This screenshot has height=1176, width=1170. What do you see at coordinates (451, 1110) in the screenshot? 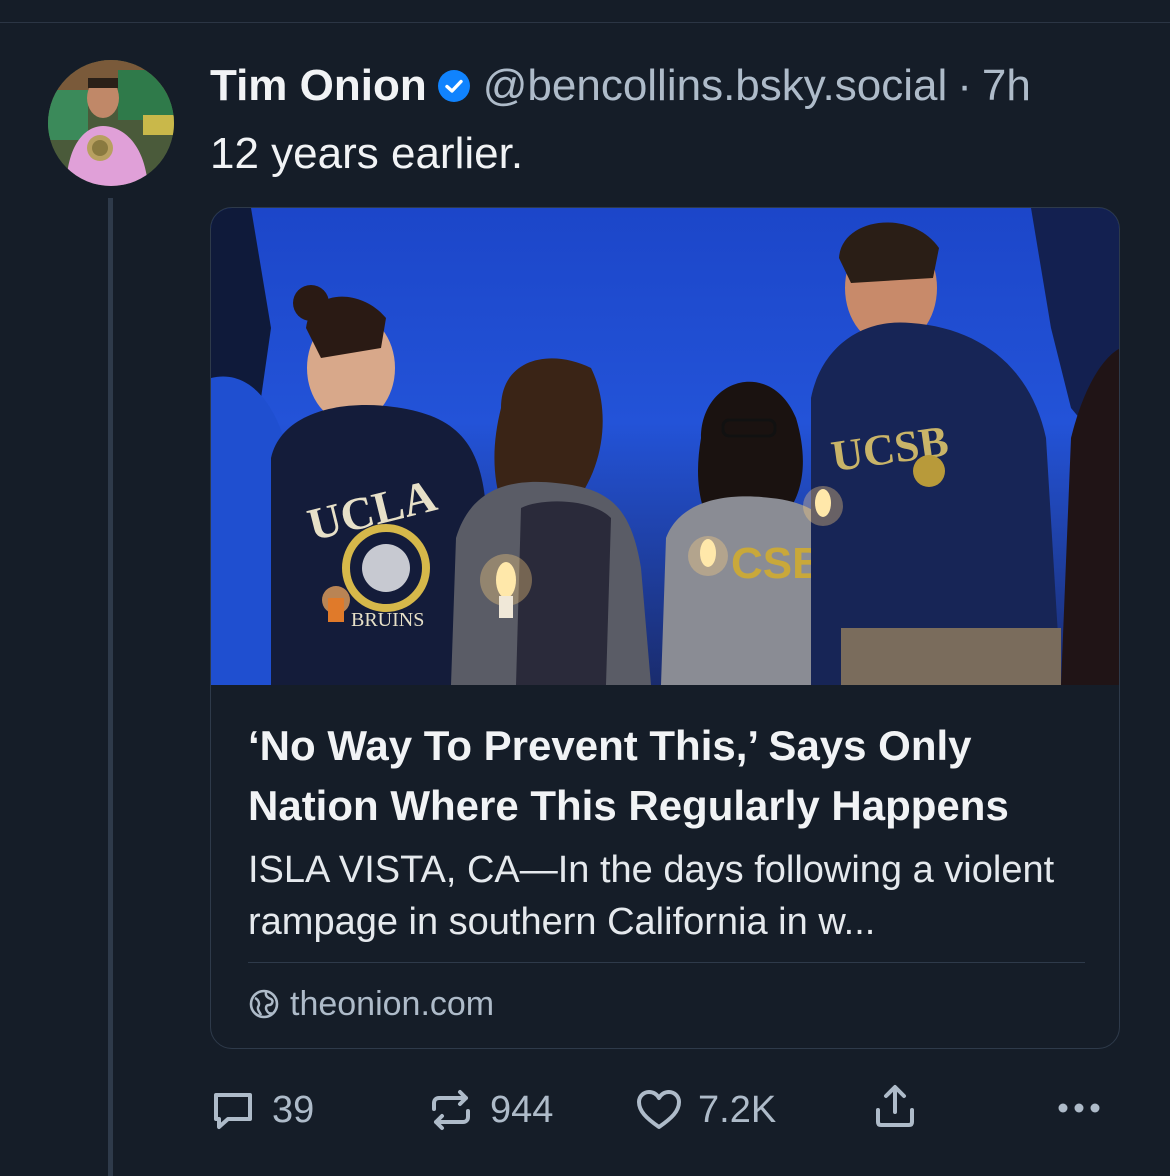
I see `repost-icon` at bounding box center [451, 1110].